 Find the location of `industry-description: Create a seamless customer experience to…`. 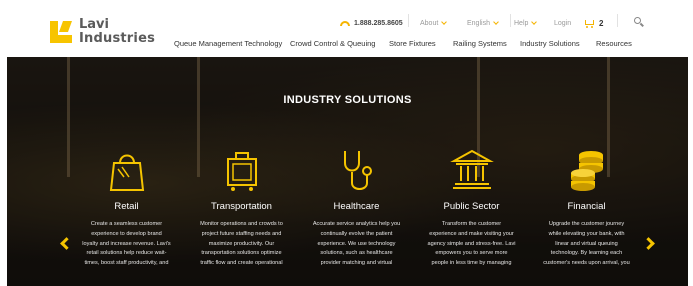

industry-description: Create a seamless customer experience to… is located at coordinates (126, 244).